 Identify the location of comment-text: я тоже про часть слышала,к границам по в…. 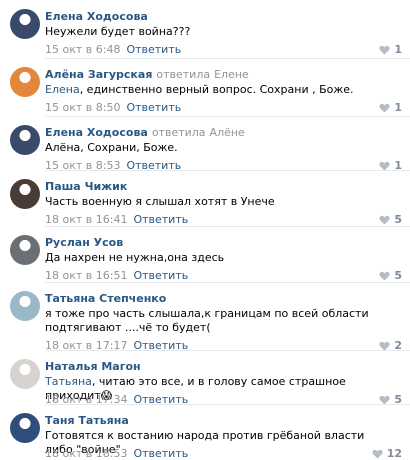
(215, 321).